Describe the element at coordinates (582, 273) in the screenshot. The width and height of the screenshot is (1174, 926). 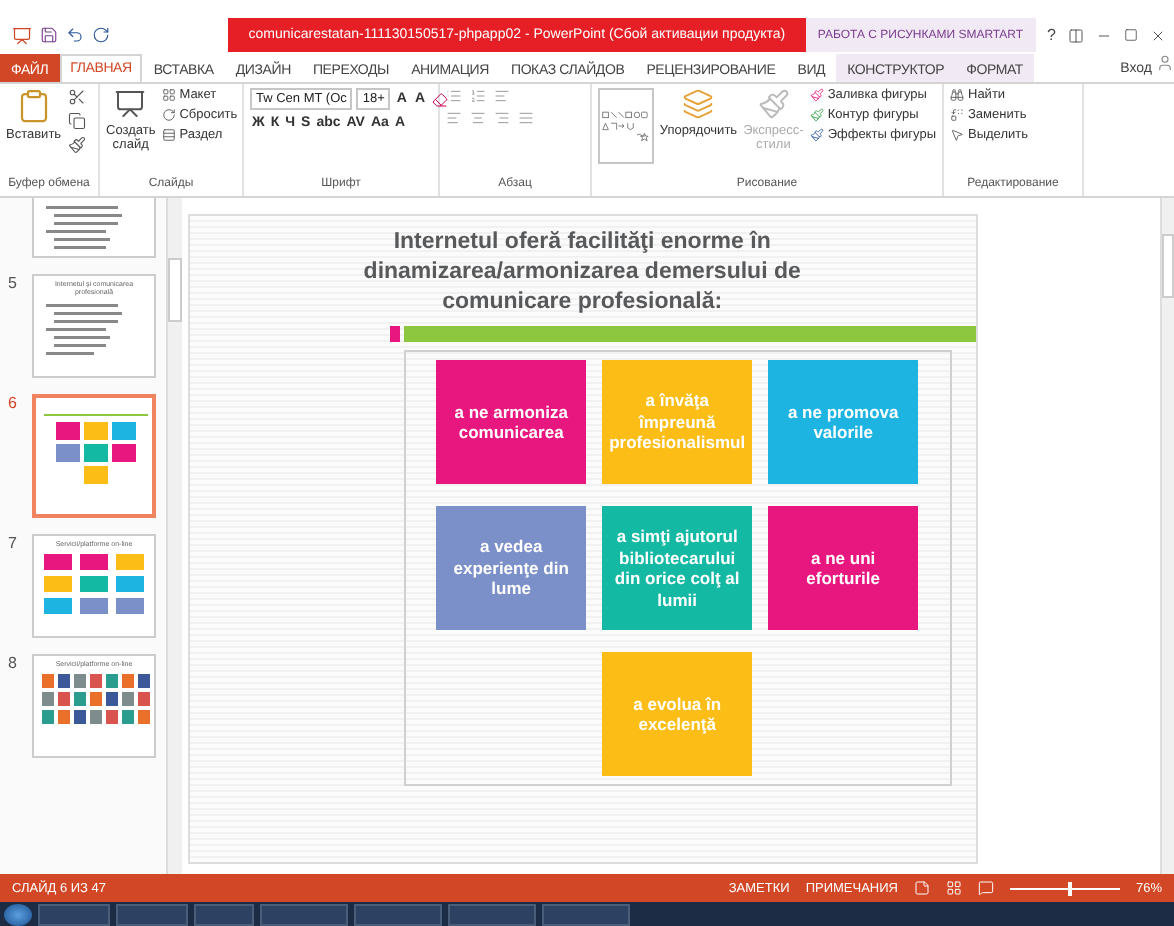
I see `slide-title: Internetul oferă facilităţi enorme în dinamizarea/armonizarea demersului de comunicare profesională:` at that location.